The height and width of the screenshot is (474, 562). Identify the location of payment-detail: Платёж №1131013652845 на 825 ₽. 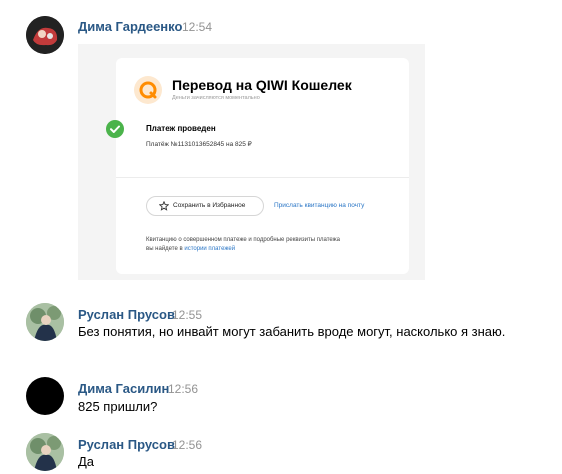
(199, 144).